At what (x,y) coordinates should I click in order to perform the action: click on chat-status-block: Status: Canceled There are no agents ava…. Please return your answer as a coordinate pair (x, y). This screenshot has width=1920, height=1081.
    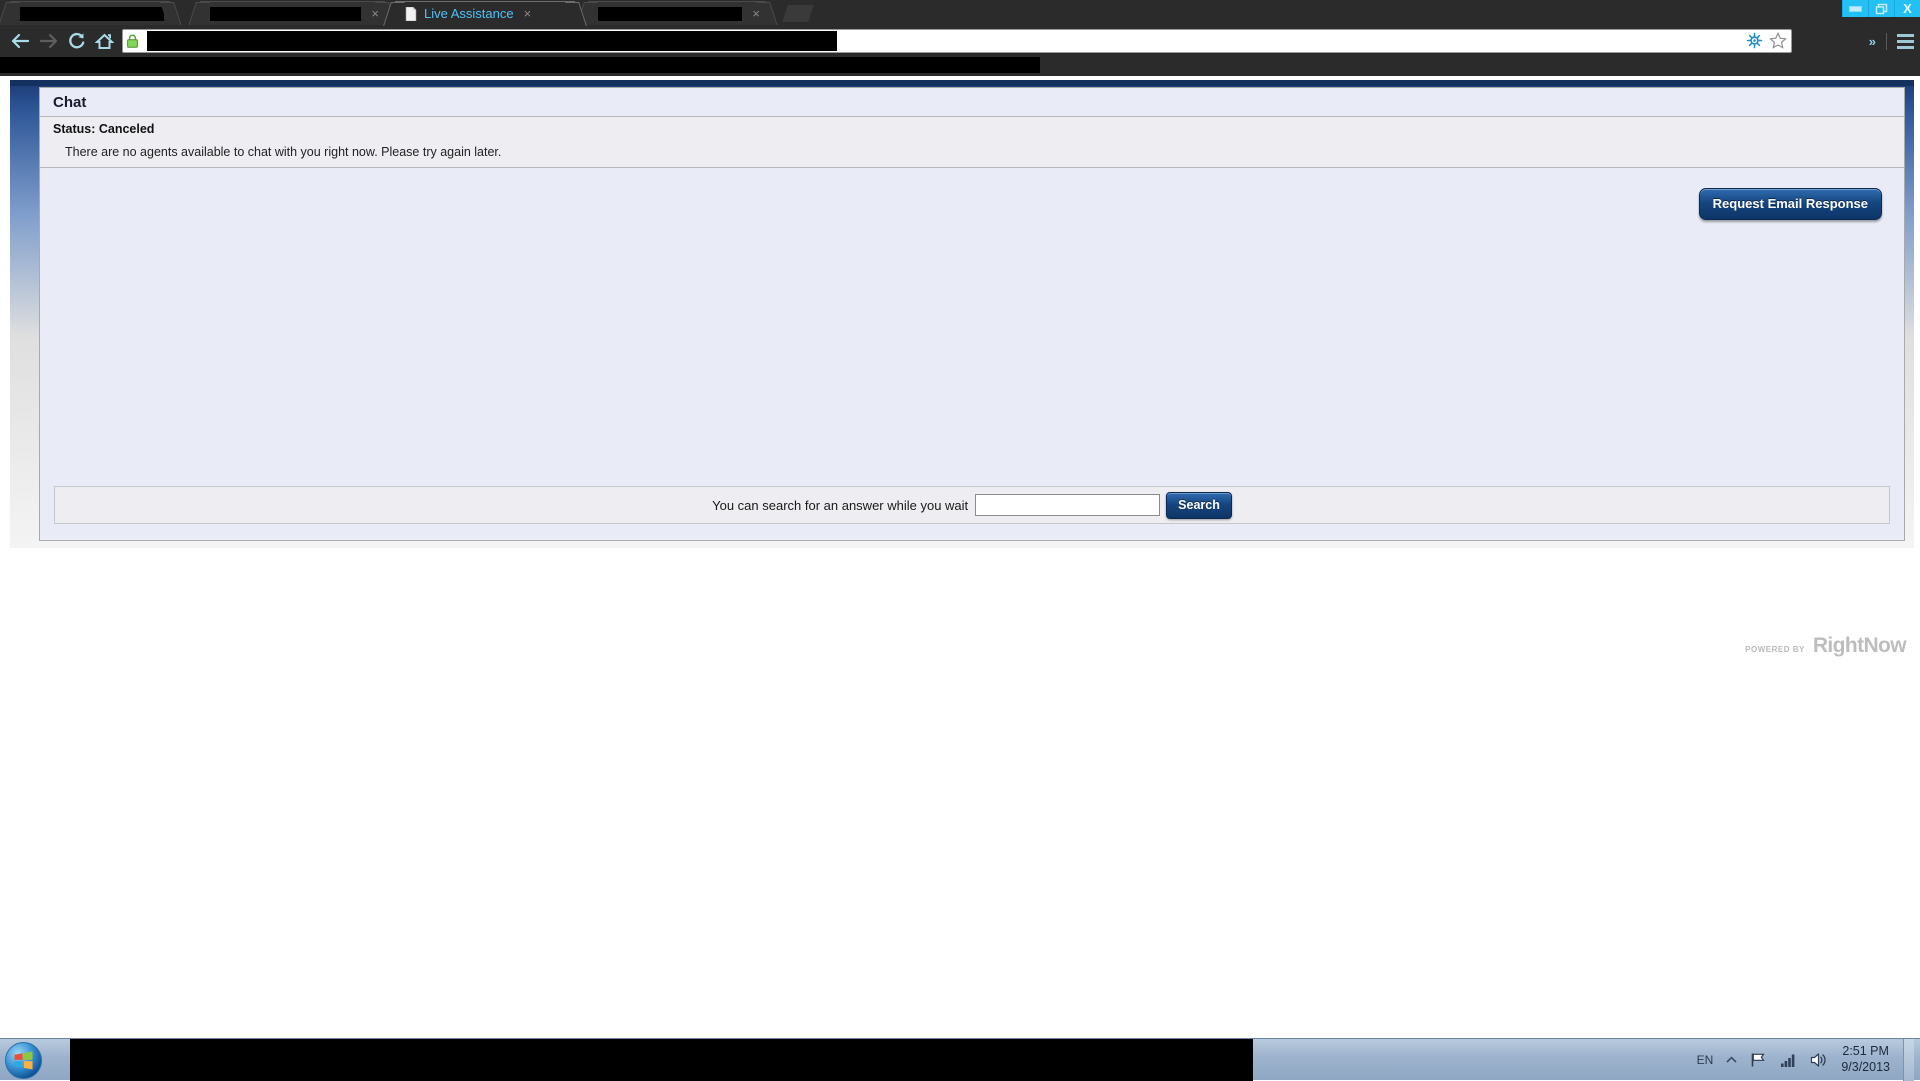
    Looking at the image, I should click on (972, 142).